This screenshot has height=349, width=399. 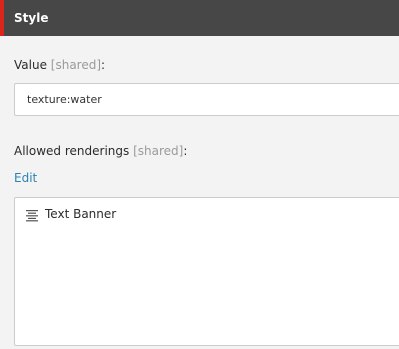 What do you see at coordinates (103, 65) in the screenshot?
I see `value-label-colon: :` at bounding box center [103, 65].